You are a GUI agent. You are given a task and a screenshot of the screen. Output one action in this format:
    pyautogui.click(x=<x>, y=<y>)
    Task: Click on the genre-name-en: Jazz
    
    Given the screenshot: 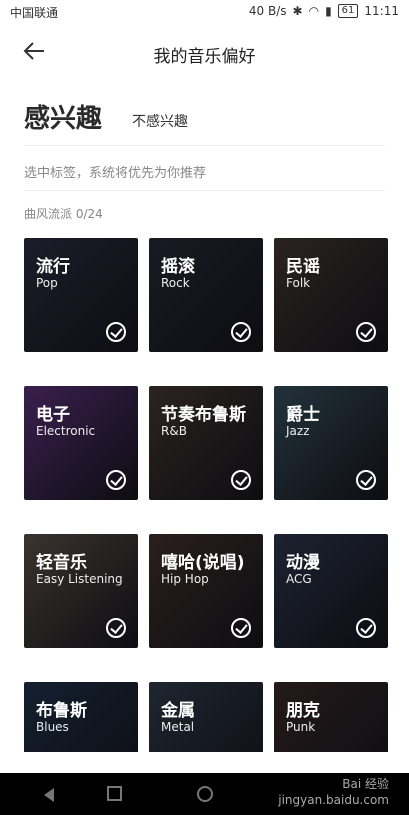 What is the action you would take?
    pyautogui.click(x=298, y=431)
    